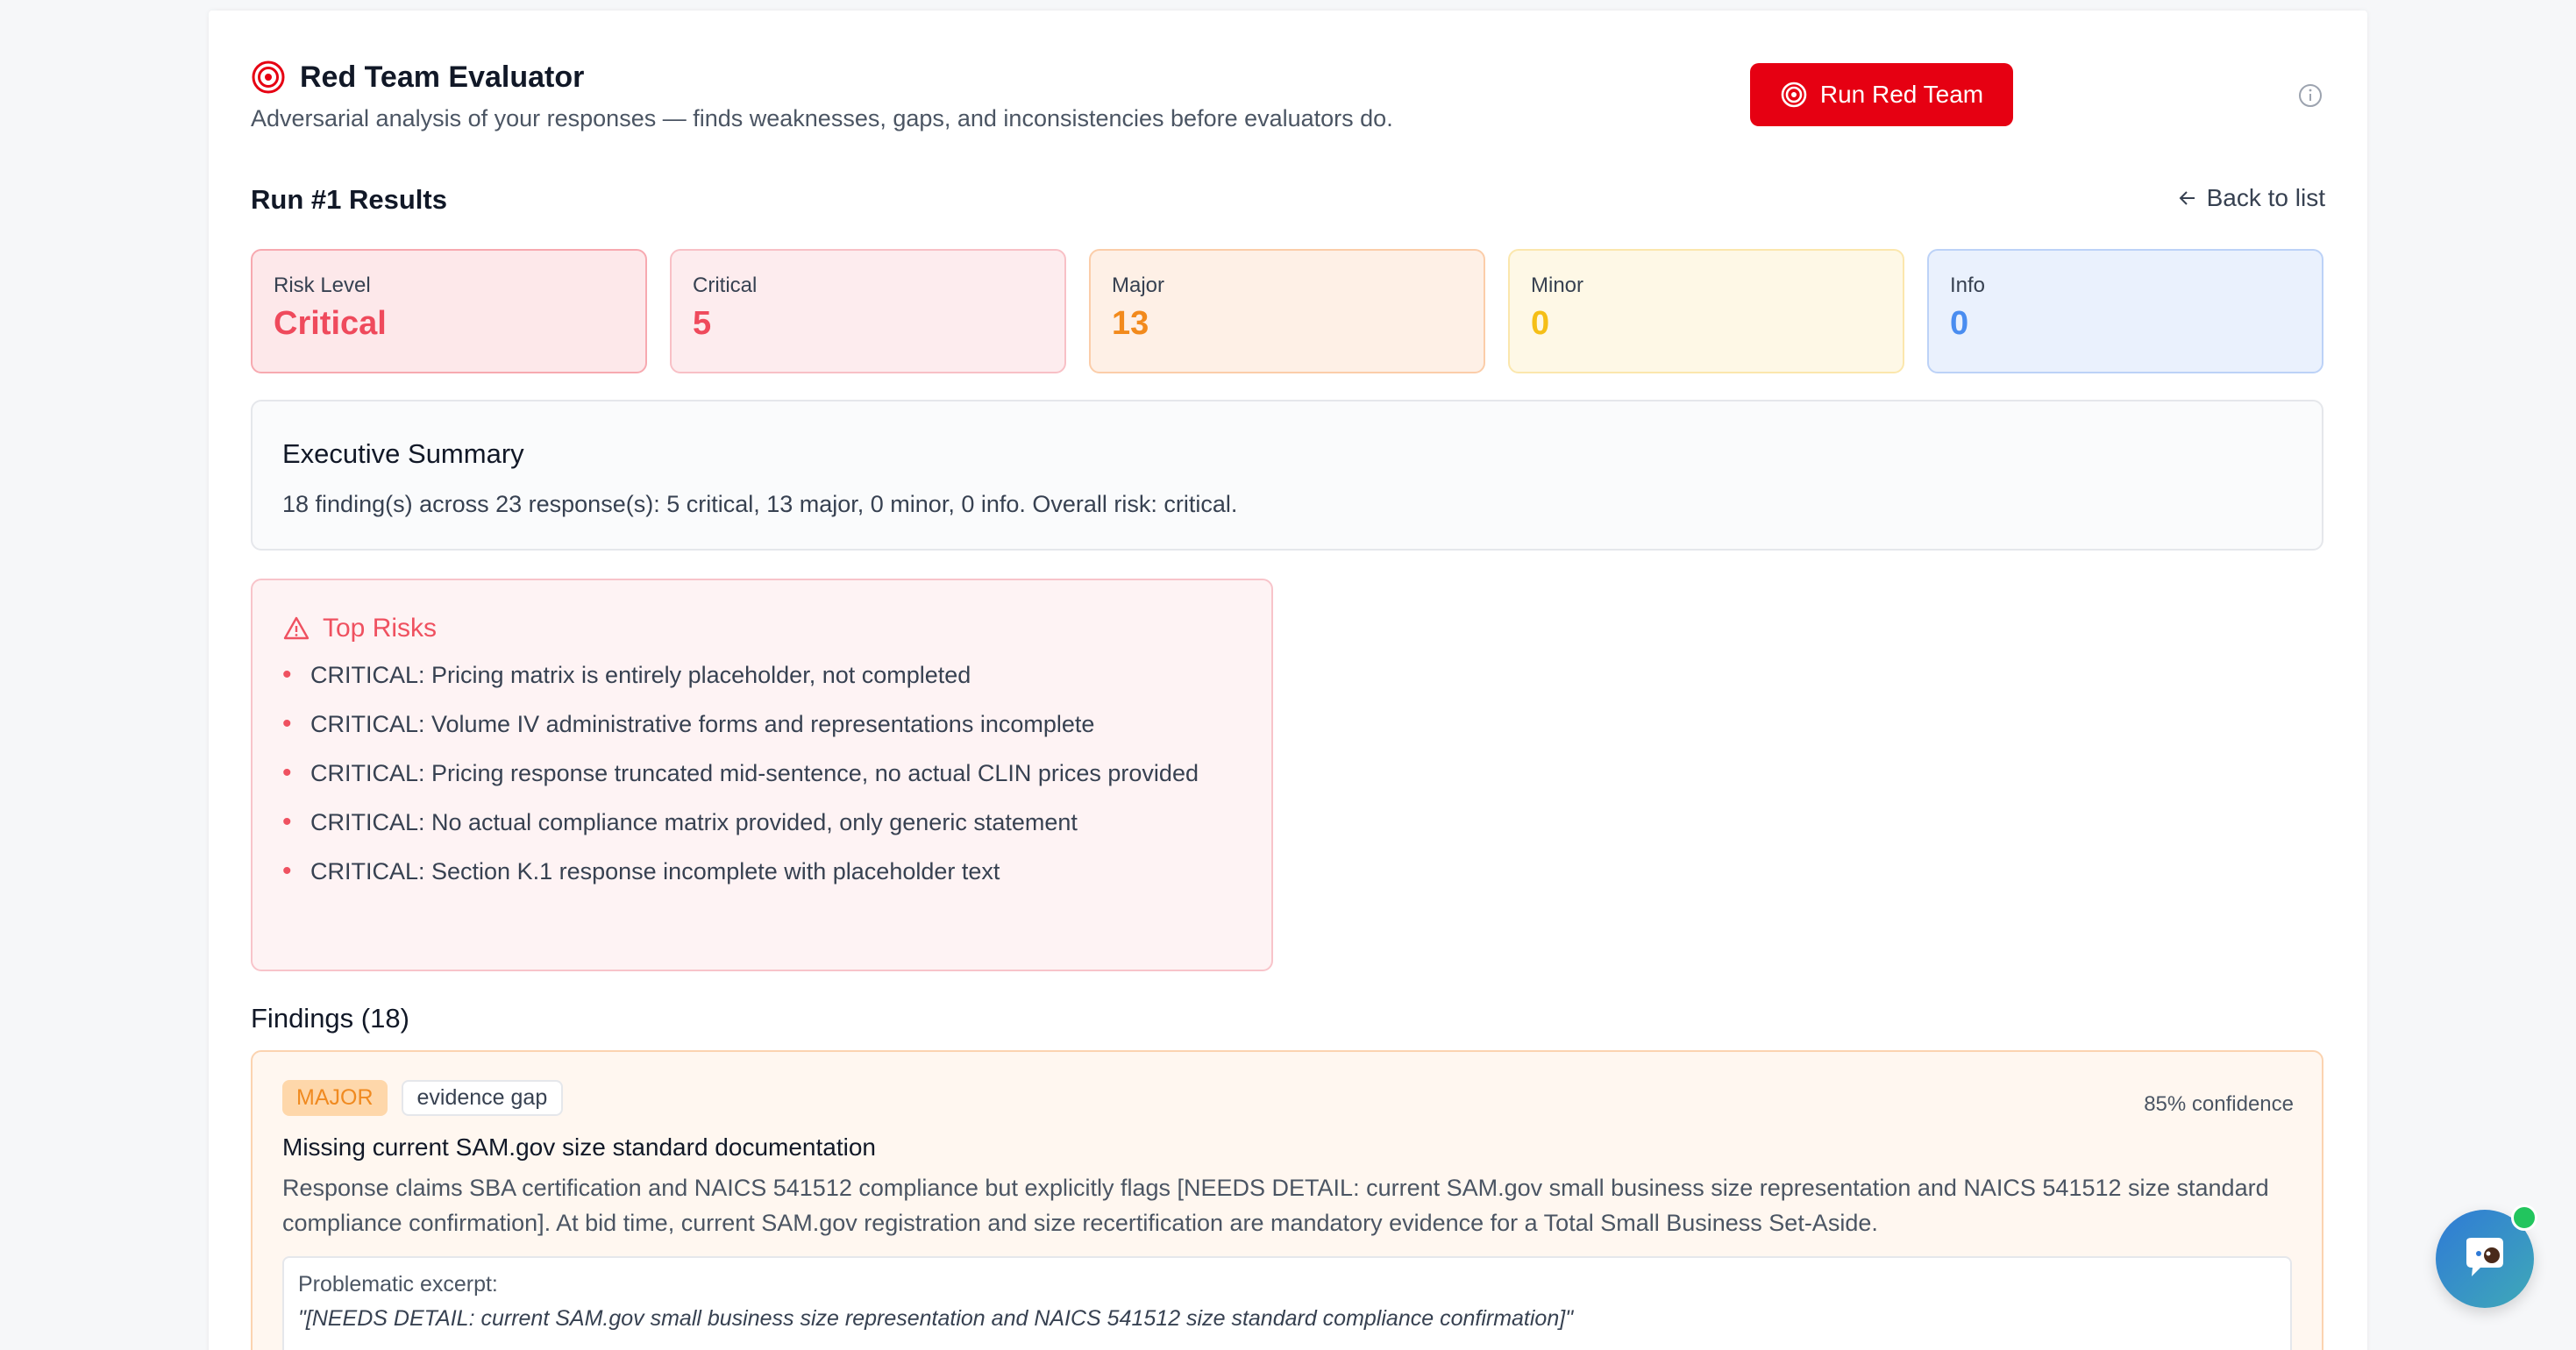 This screenshot has height=1350, width=2576. What do you see at coordinates (2310, 96) in the screenshot?
I see `info-circle-icon` at bounding box center [2310, 96].